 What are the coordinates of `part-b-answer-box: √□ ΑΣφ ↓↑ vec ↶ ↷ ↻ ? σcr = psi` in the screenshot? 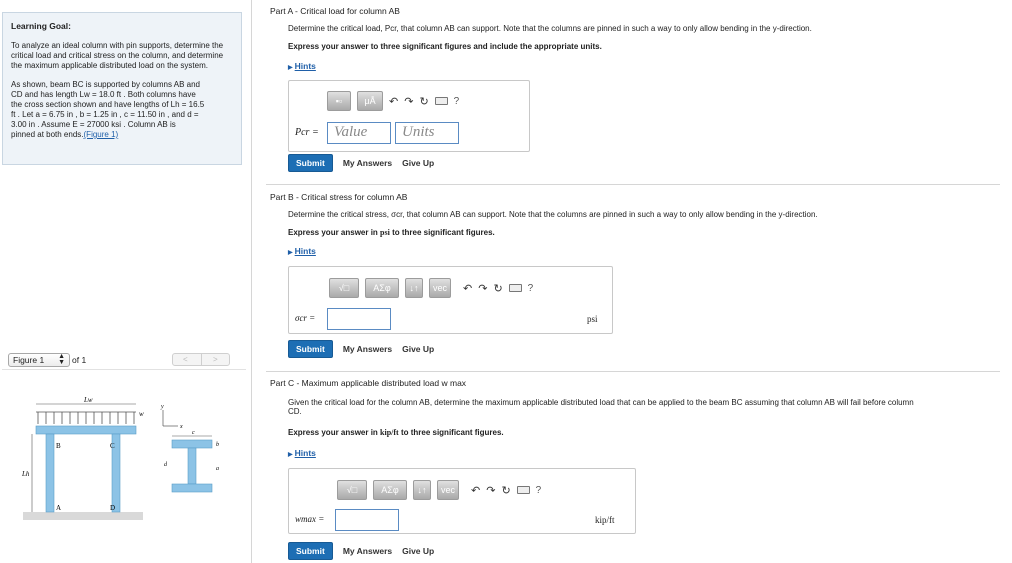 It's located at (450, 300).